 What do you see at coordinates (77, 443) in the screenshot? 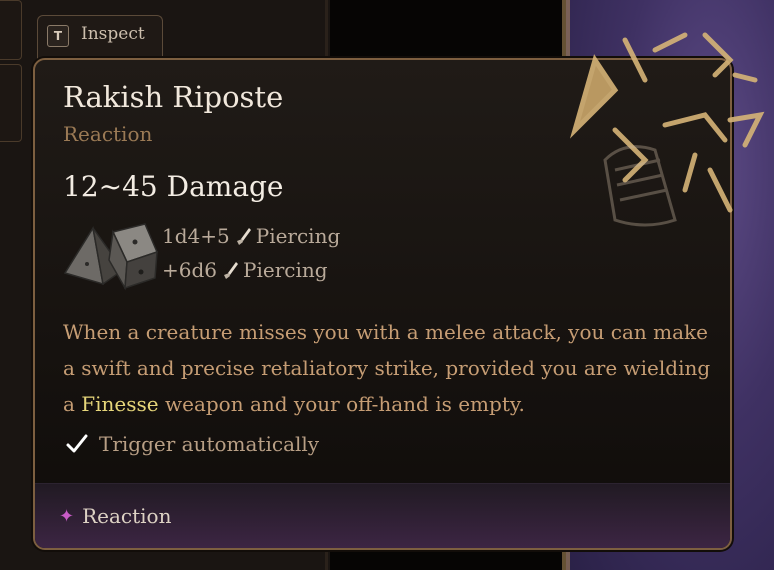
I see `checkmark-icon` at bounding box center [77, 443].